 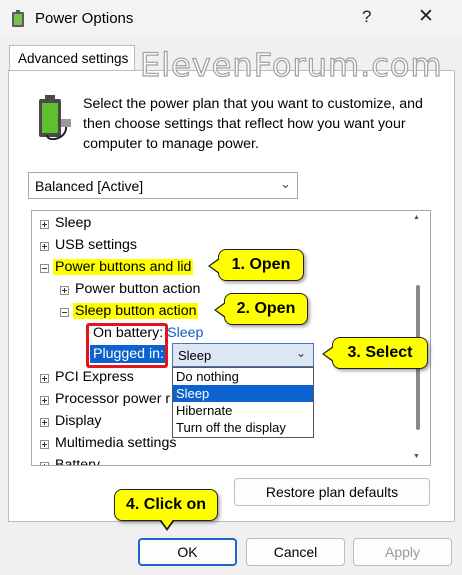 I want to click on option-do-nothing: Do nothing, so click(x=243, y=376).